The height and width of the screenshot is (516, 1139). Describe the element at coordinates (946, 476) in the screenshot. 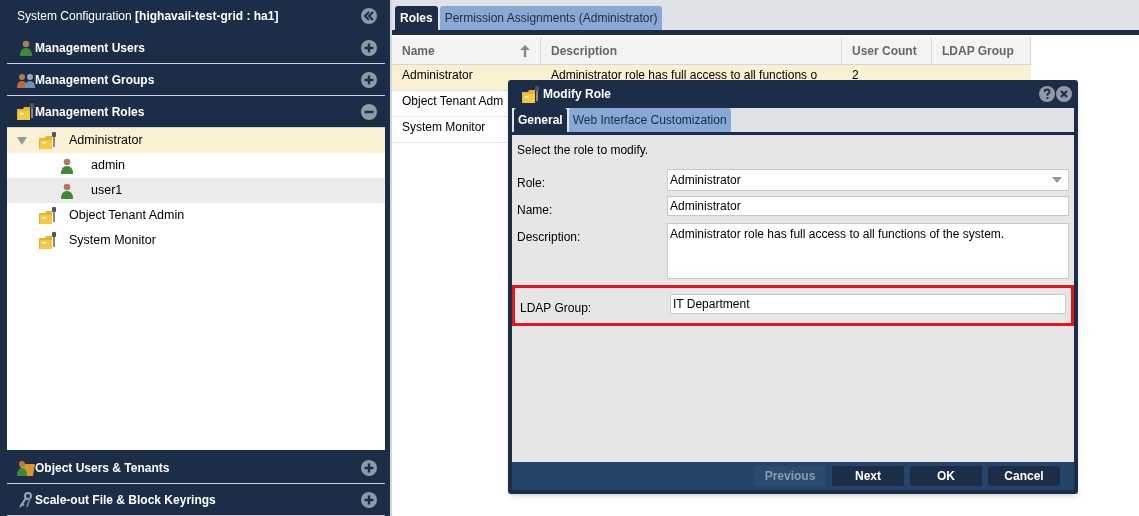

I see `dialog-button: OK` at that location.